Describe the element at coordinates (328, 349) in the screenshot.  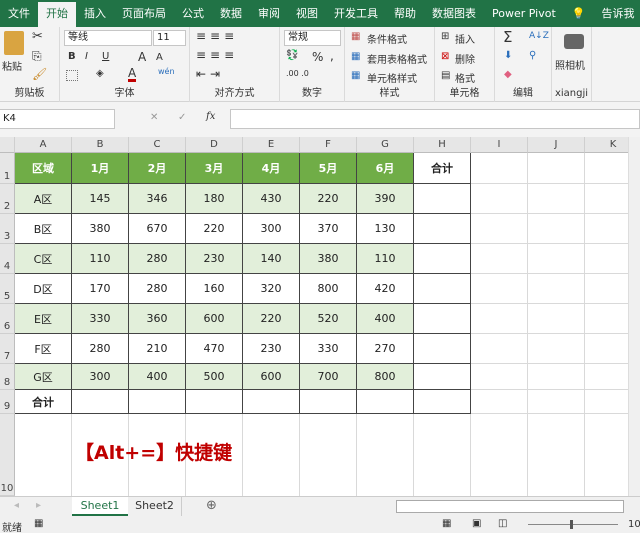
I see `cell: 330` at that location.